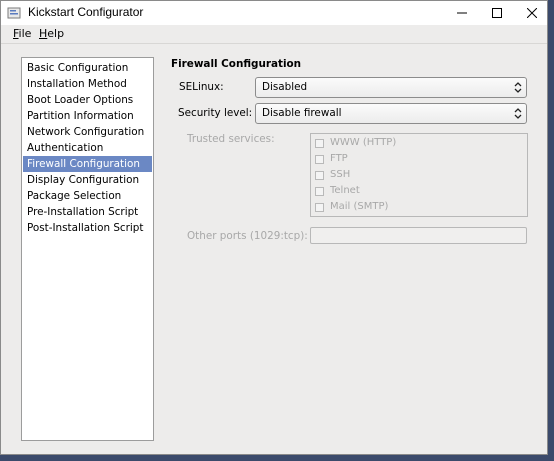 This screenshot has width=554, height=461. I want to click on window-title: Kickstart Configurator, so click(86, 12).